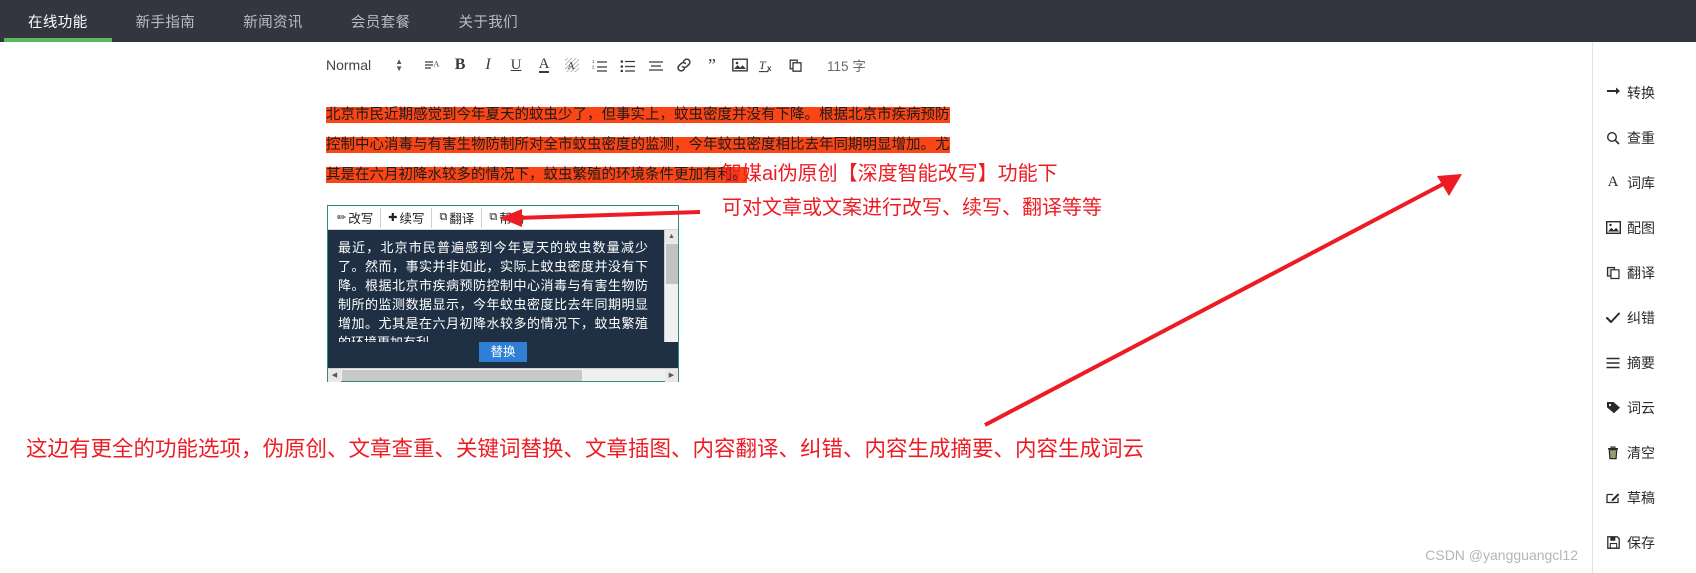  What do you see at coordinates (1613, 542) in the screenshot?
I see `save-icon` at bounding box center [1613, 542].